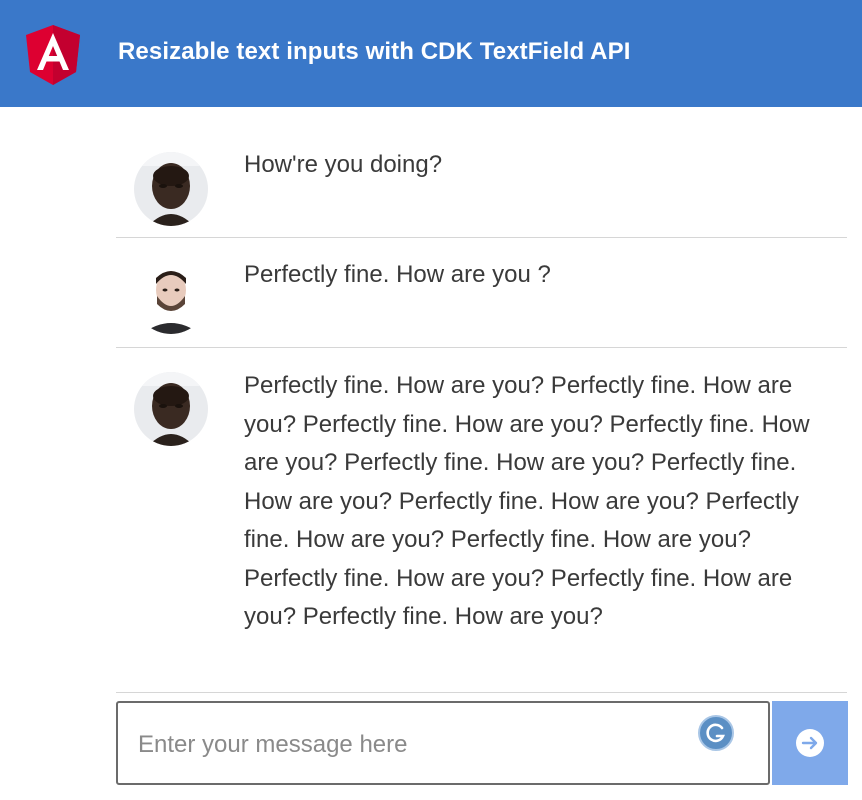 Image resolution: width=862 pixels, height=800 pixels. I want to click on arrow-right-circle-icon, so click(810, 743).